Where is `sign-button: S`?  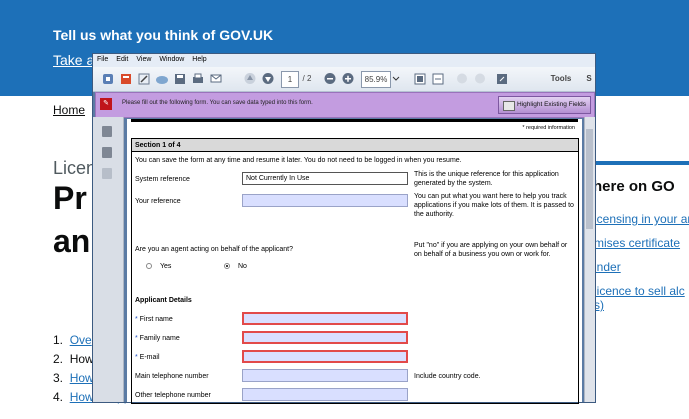
sign-button: S is located at coordinates (589, 78).